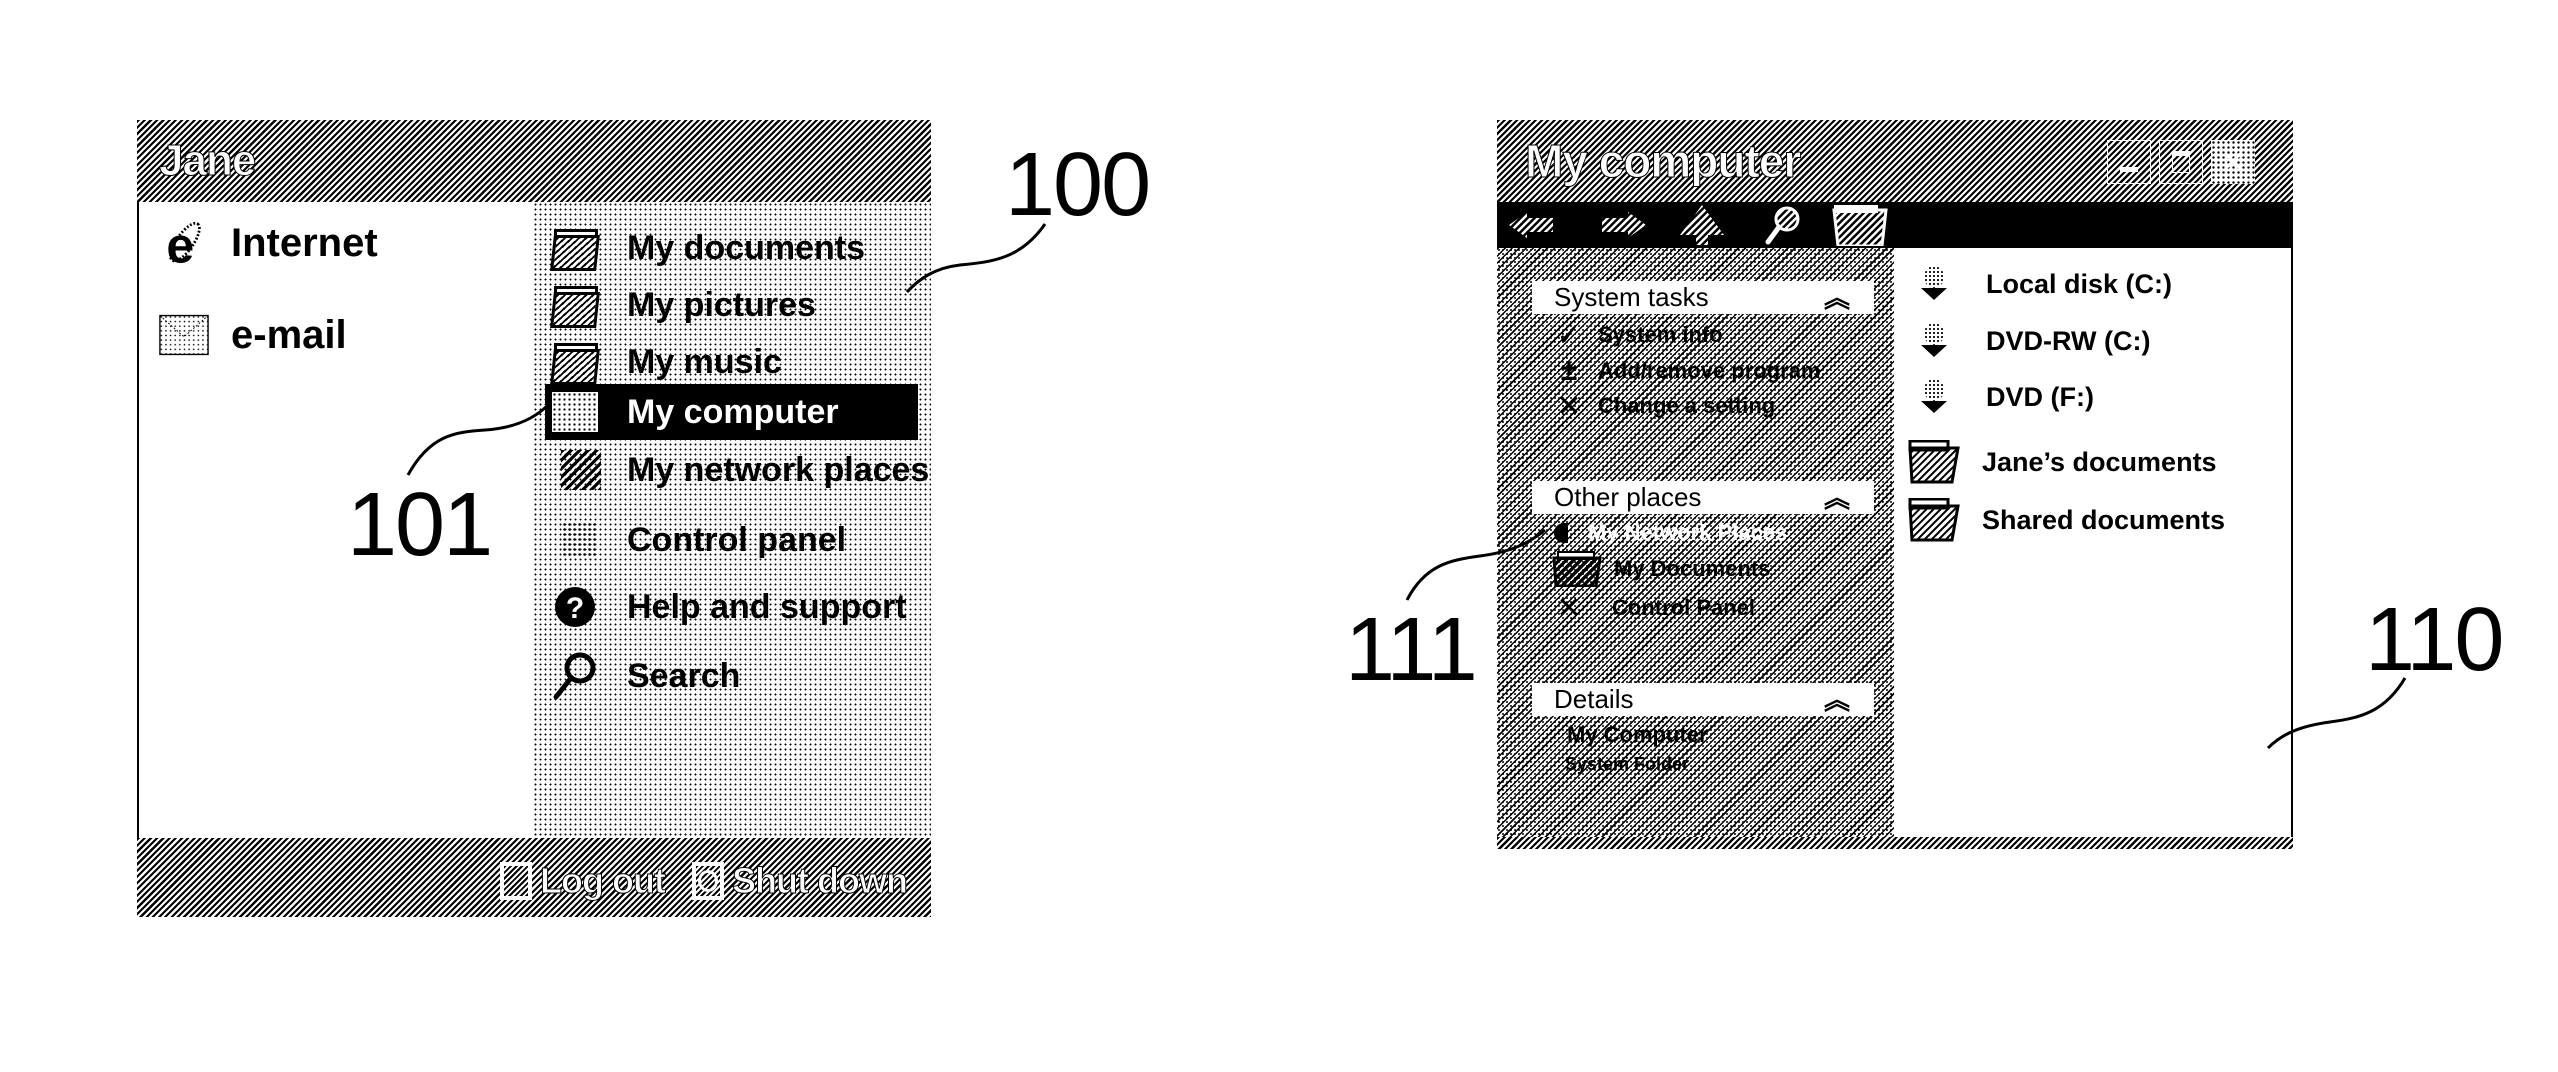 Image resolution: width=2558 pixels, height=1072 pixels. What do you see at coordinates (1687, 405) in the screenshot?
I see `task-item-label: Change a setting` at bounding box center [1687, 405].